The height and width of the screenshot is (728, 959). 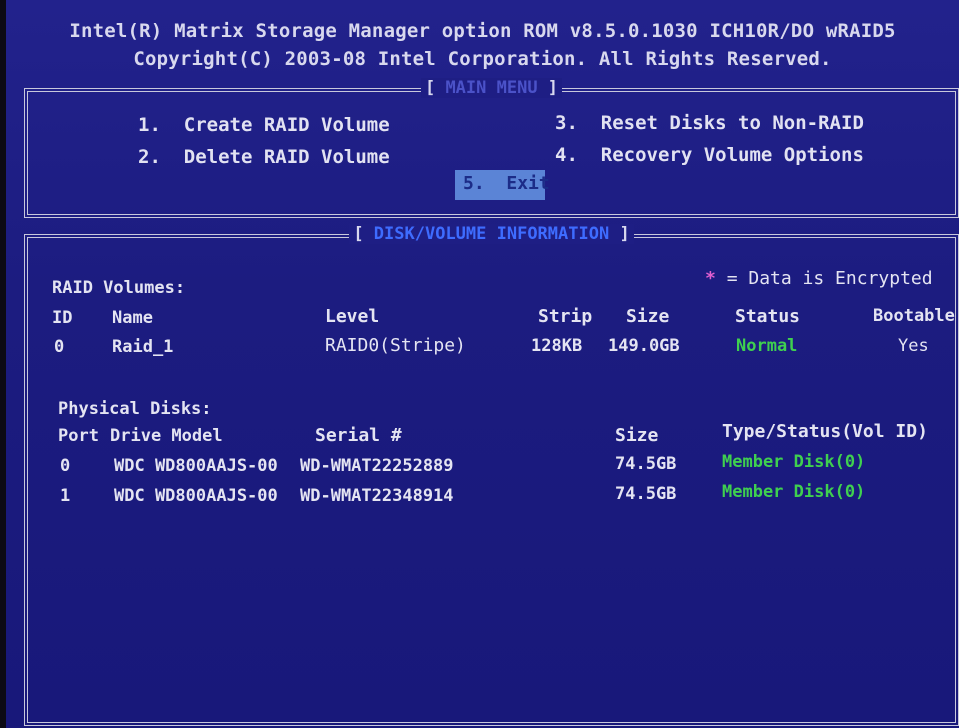 I want to click on col-header-type-status: Type/Status(Vol ID), so click(x=825, y=431).